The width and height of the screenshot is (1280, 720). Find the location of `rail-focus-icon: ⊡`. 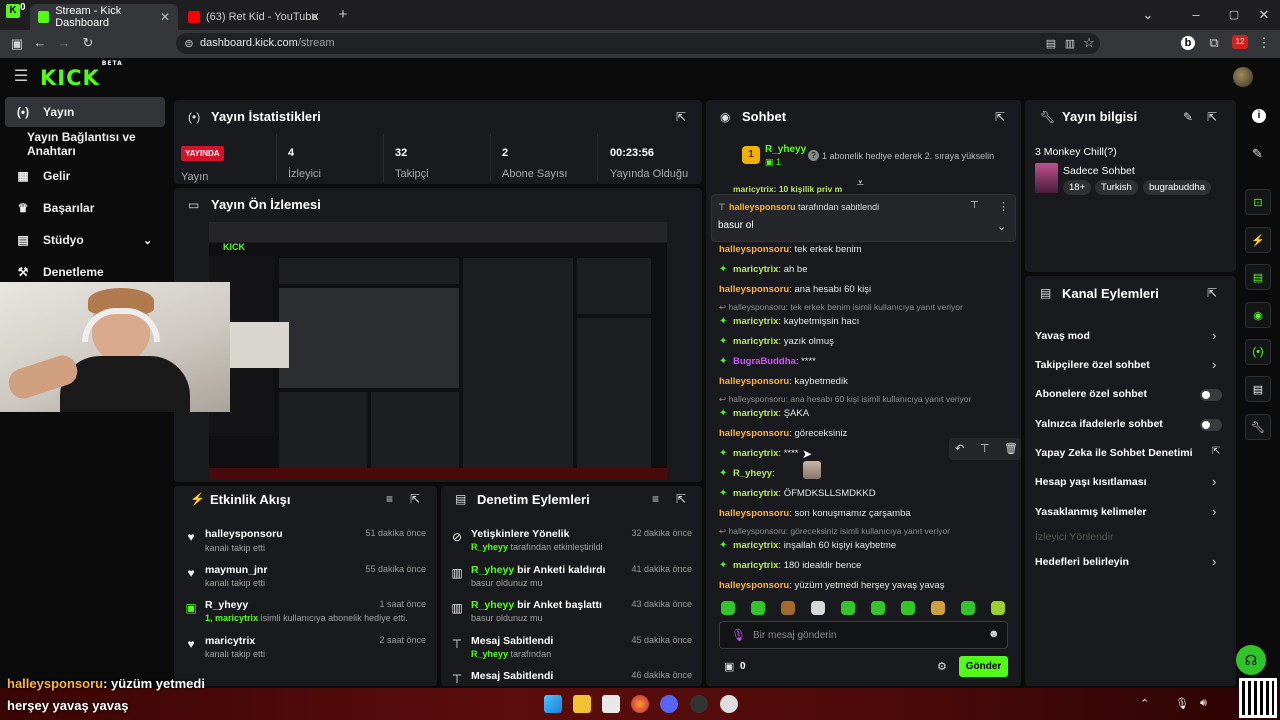

rail-focus-icon: ⊡ is located at coordinates (1258, 202).